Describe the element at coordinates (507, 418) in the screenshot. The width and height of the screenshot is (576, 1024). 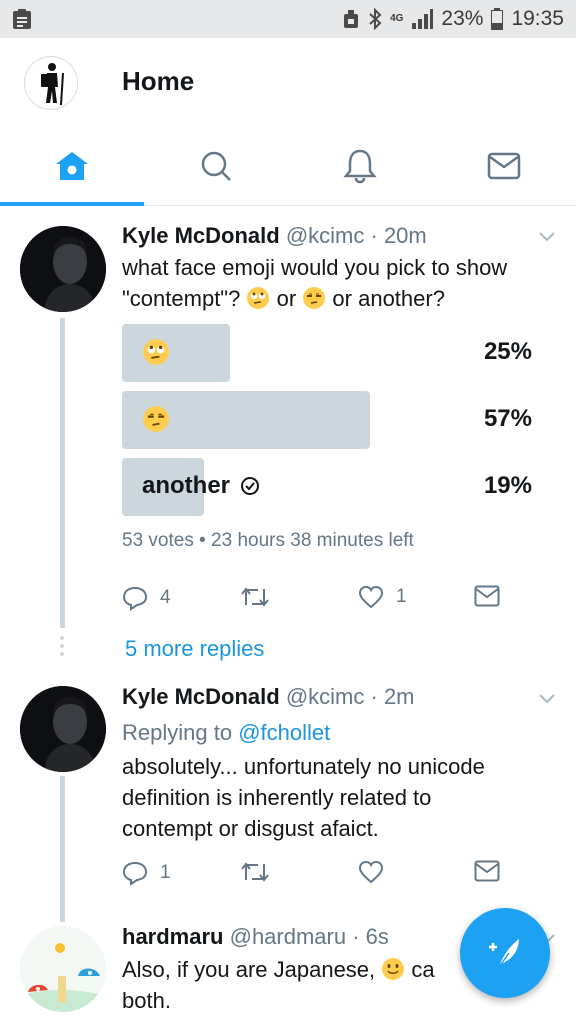
I see `poll-percent: 57%` at that location.